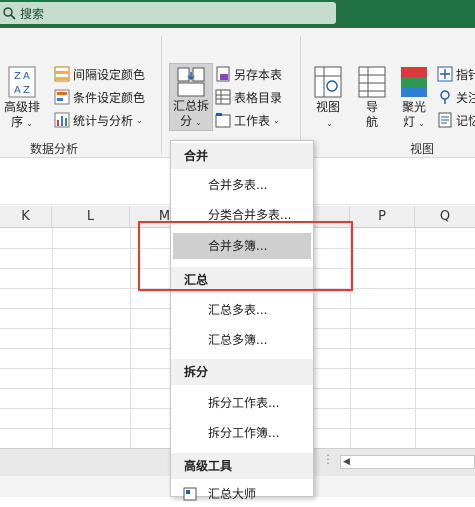 The width and height of the screenshot is (475, 507). I want to click on navigation-label: 导 航, so click(371, 114).